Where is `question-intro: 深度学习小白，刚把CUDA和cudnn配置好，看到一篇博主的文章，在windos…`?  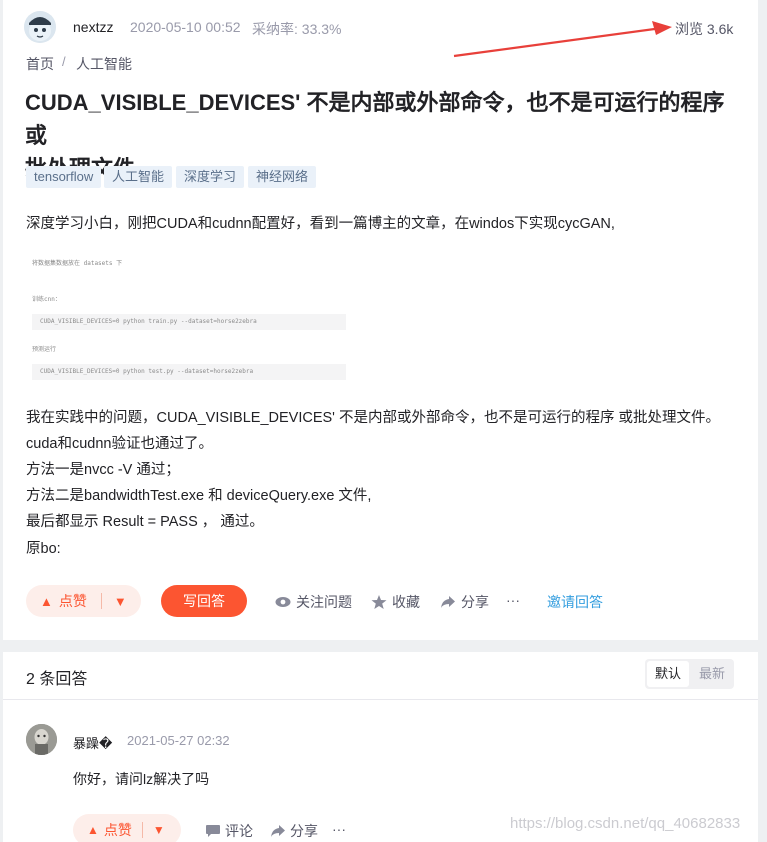 question-intro: 深度学习小白，刚把CUDA和cudnn配置好，看到一篇博主的文章，在windos… is located at coordinates (320, 224).